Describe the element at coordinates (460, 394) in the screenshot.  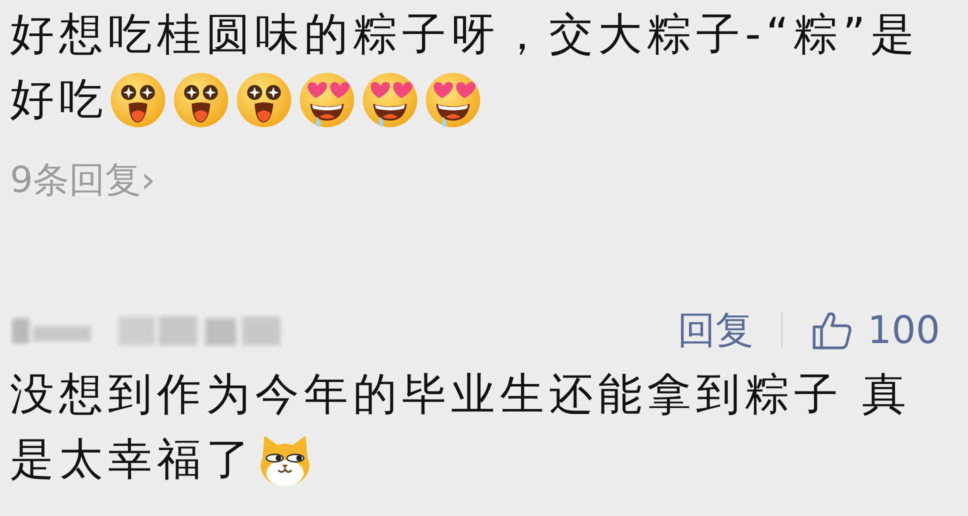
I see `comment-text: 没想到作为今年的毕业生还能拿到粽子 真` at that location.